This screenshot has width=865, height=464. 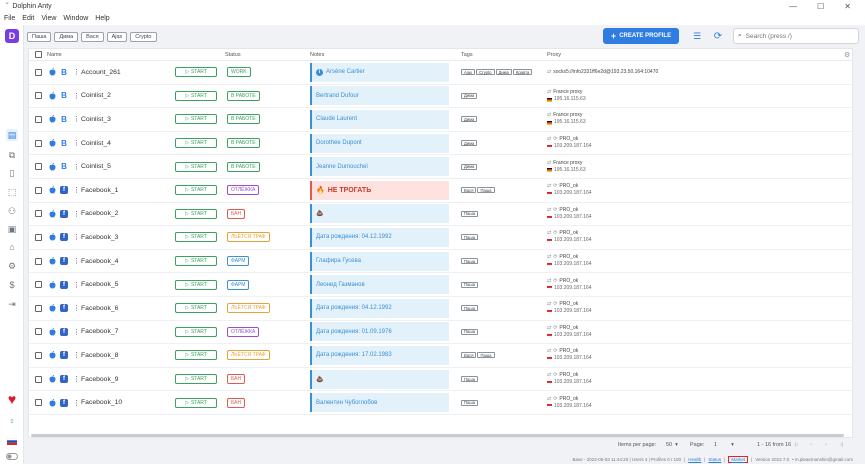 What do you see at coordinates (12, 304) in the screenshot?
I see `logout-icon: ⇥` at bounding box center [12, 304].